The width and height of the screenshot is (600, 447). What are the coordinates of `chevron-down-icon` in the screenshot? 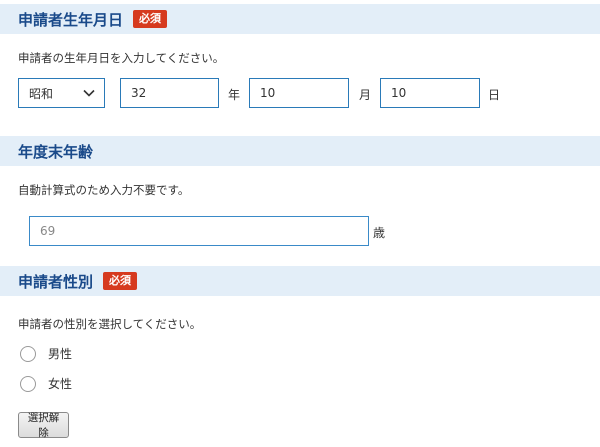 It's located at (89, 93).